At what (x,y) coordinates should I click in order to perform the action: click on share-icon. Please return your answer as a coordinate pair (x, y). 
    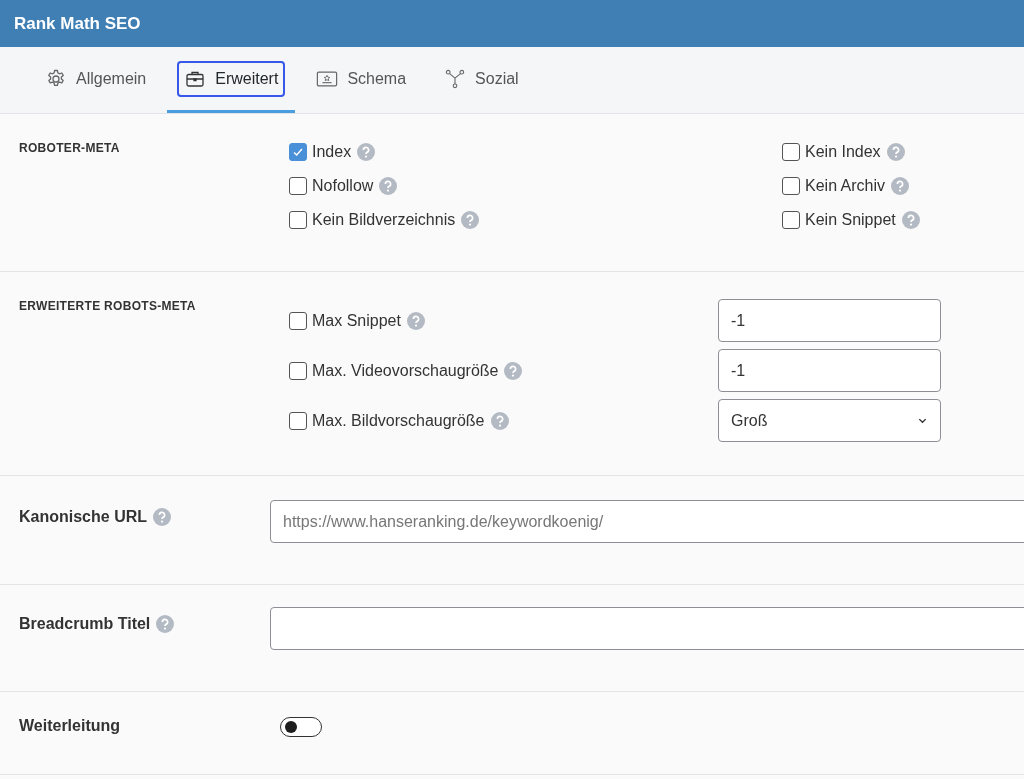
    Looking at the image, I should click on (455, 78).